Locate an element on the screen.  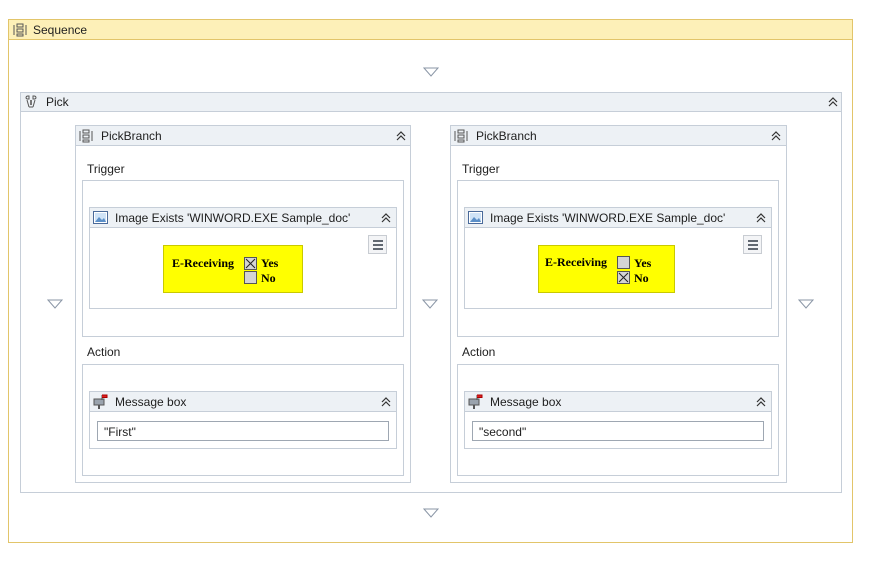
action-slot: Message box "second" is located at coordinates (618, 420).